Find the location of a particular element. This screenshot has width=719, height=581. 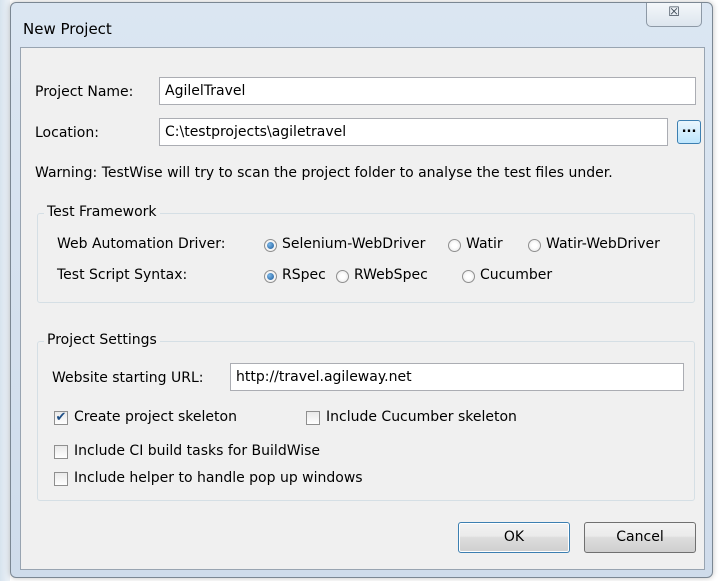

driver-radio-watir-webdriver is located at coordinates (534, 245).